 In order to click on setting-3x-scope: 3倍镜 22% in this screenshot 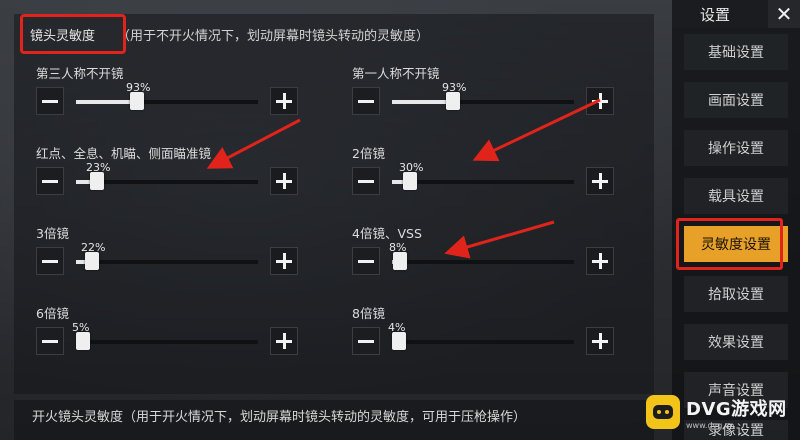, I will do `click(167, 253)`.